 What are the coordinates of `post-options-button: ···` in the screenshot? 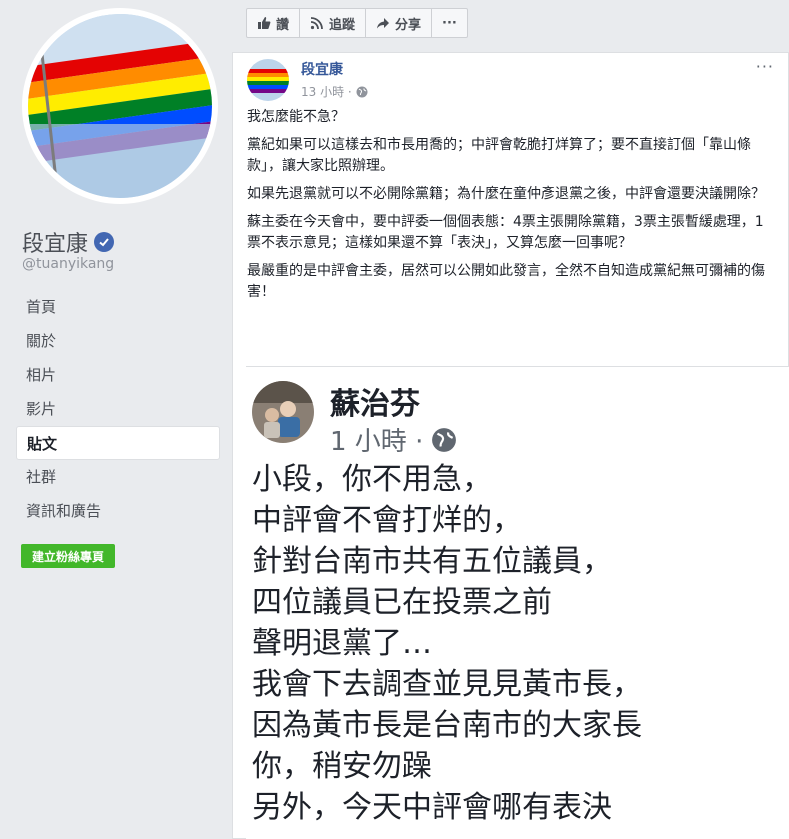 It's located at (765, 66).